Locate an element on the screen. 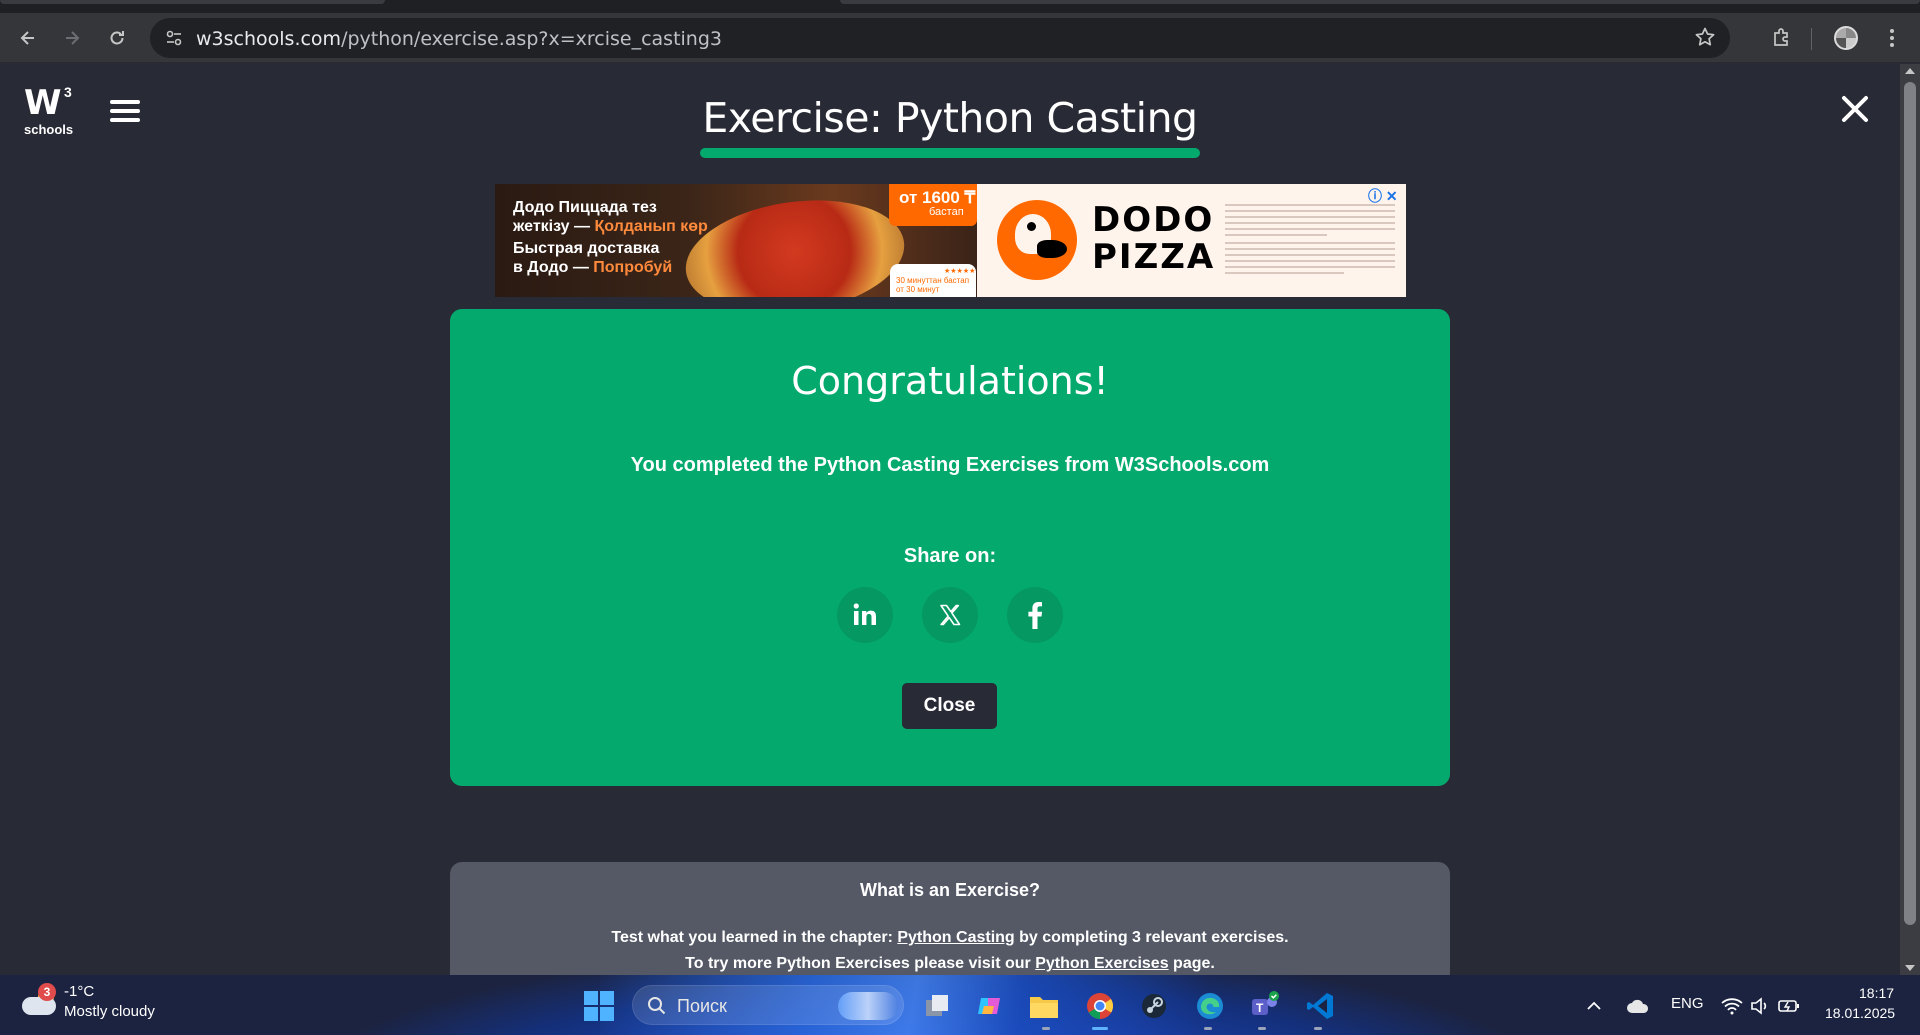  logo-superscript: 3 is located at coordinates (68, 92).